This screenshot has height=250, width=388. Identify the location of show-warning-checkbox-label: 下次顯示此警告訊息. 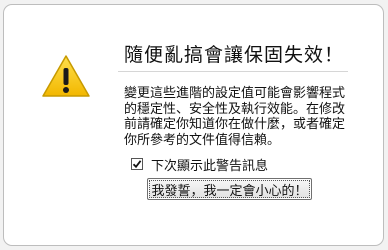
(210, 166).